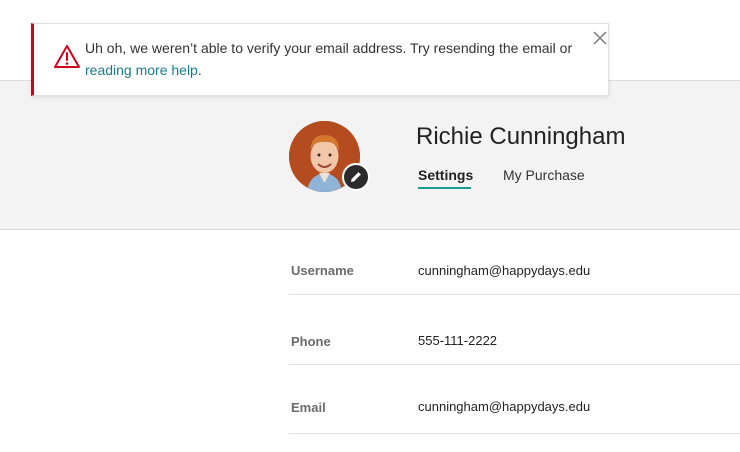 This screenshot has height=452, width=740. I want to click on tab-my-purchase: My Purchase, so click(544, 175).